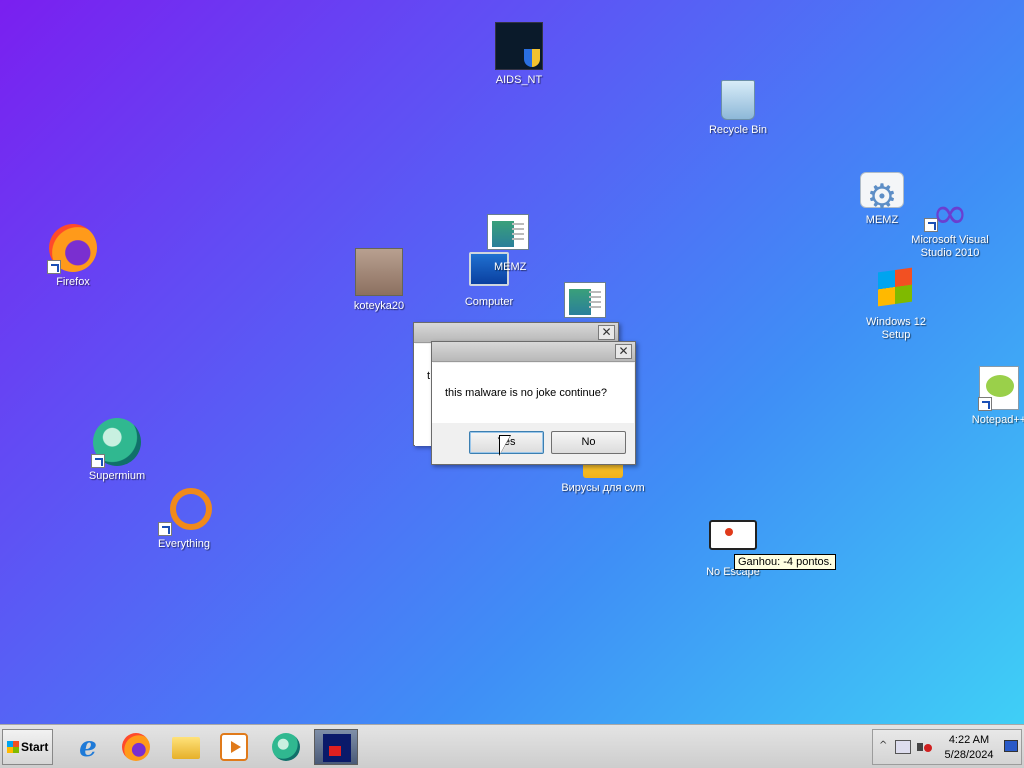 The width and height of the screenshot is (1024, 768). I want to click on desktop-icon-recycle-bin: Recycle Bin, so click(738, 108).